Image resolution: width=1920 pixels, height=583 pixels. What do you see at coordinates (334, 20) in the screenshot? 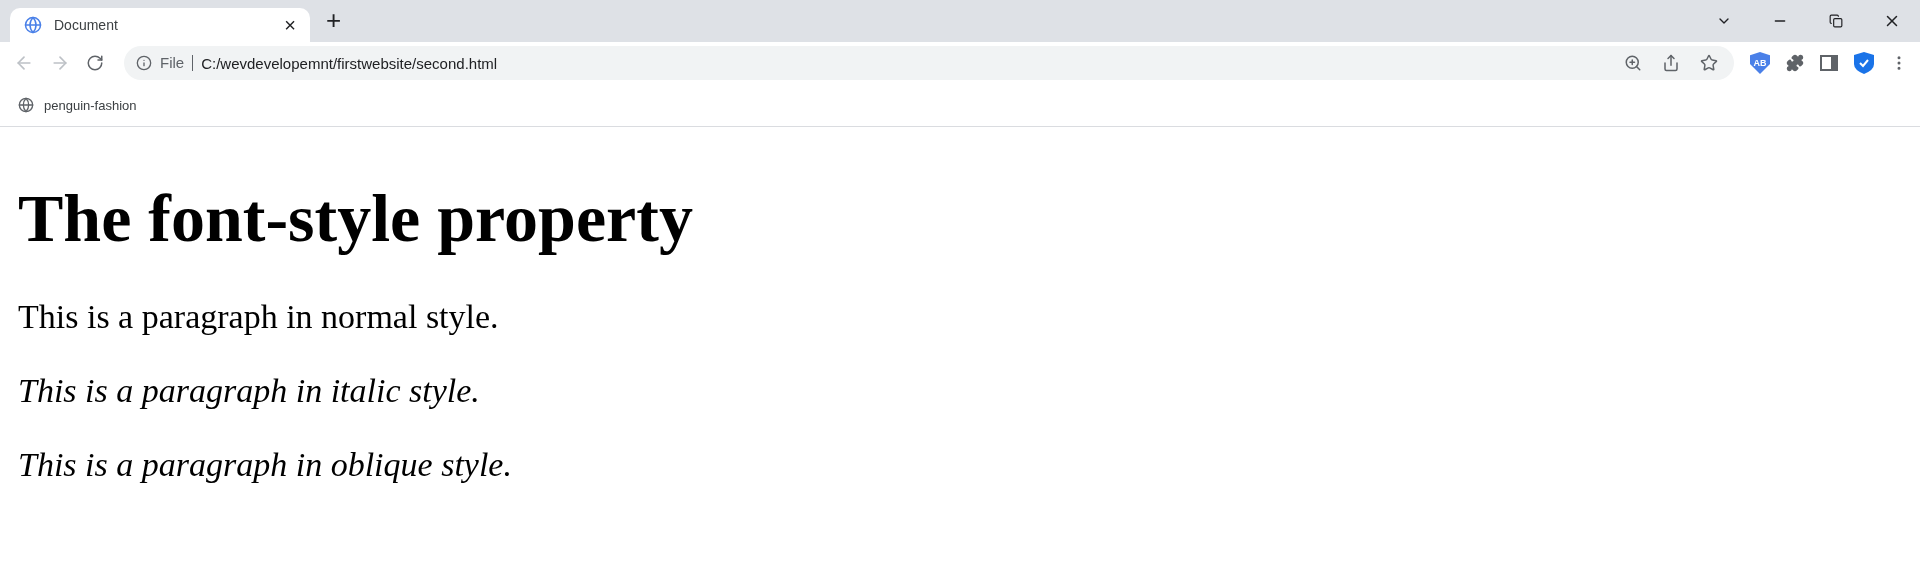
I see `new-tab-button: +` at bounding box center [334, 20].